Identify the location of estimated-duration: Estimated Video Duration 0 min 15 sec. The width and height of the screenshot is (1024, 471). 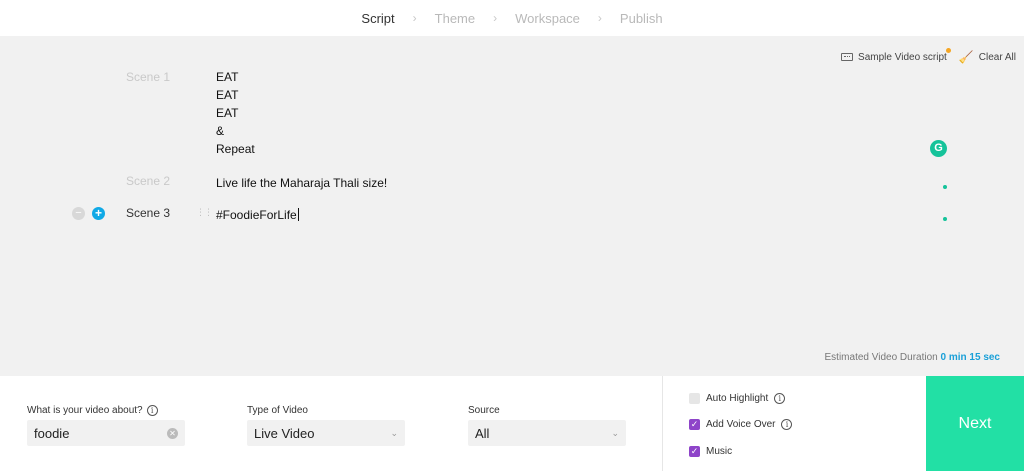
(912, 357).